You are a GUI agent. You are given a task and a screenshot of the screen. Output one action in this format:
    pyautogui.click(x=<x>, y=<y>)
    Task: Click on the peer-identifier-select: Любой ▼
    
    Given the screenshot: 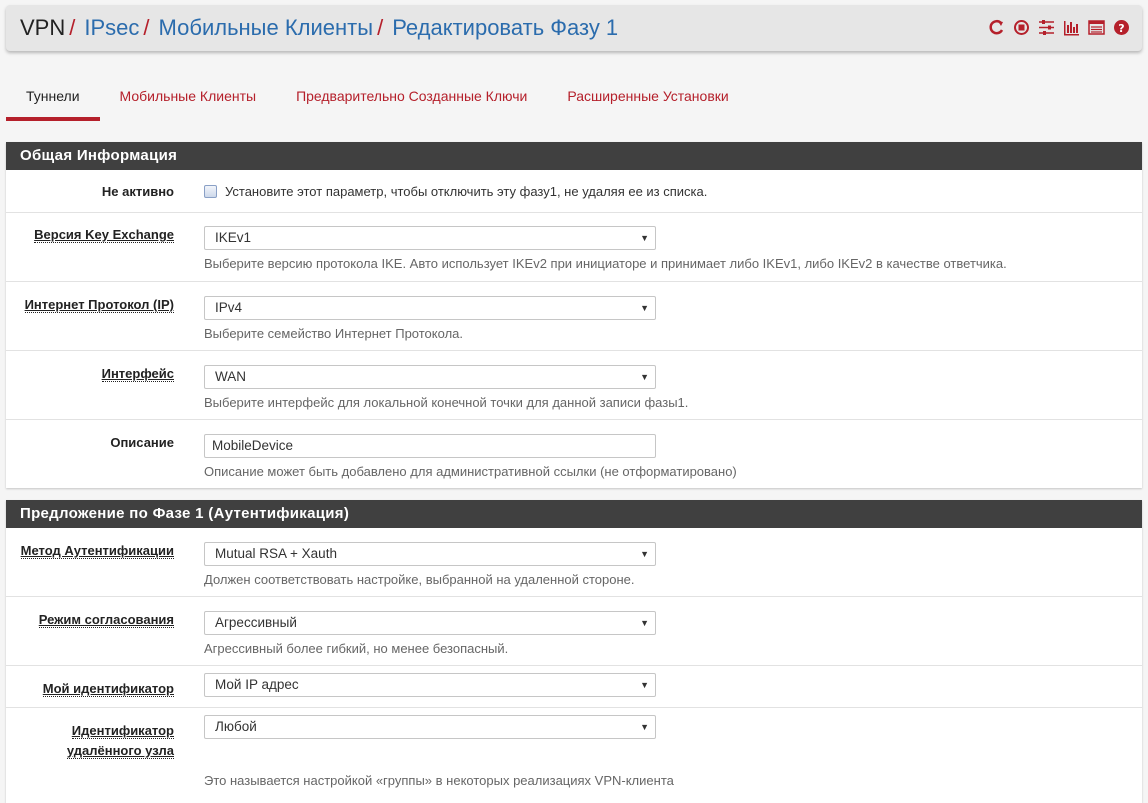 What is the action you would take?
    pyautogui.click(x=430, y=727)
    